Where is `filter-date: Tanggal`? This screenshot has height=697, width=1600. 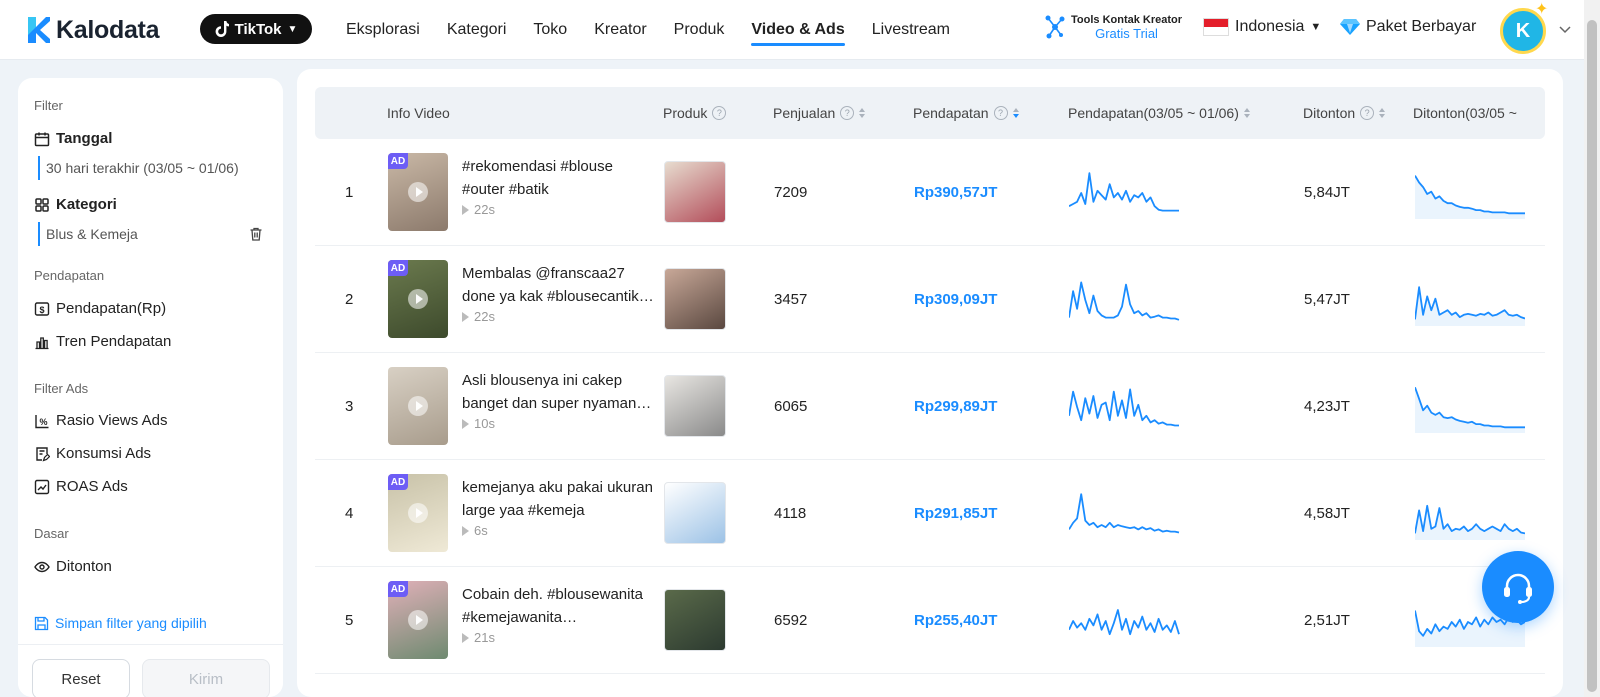 filter-date: Tanggal is located at coordinates (73, 138).